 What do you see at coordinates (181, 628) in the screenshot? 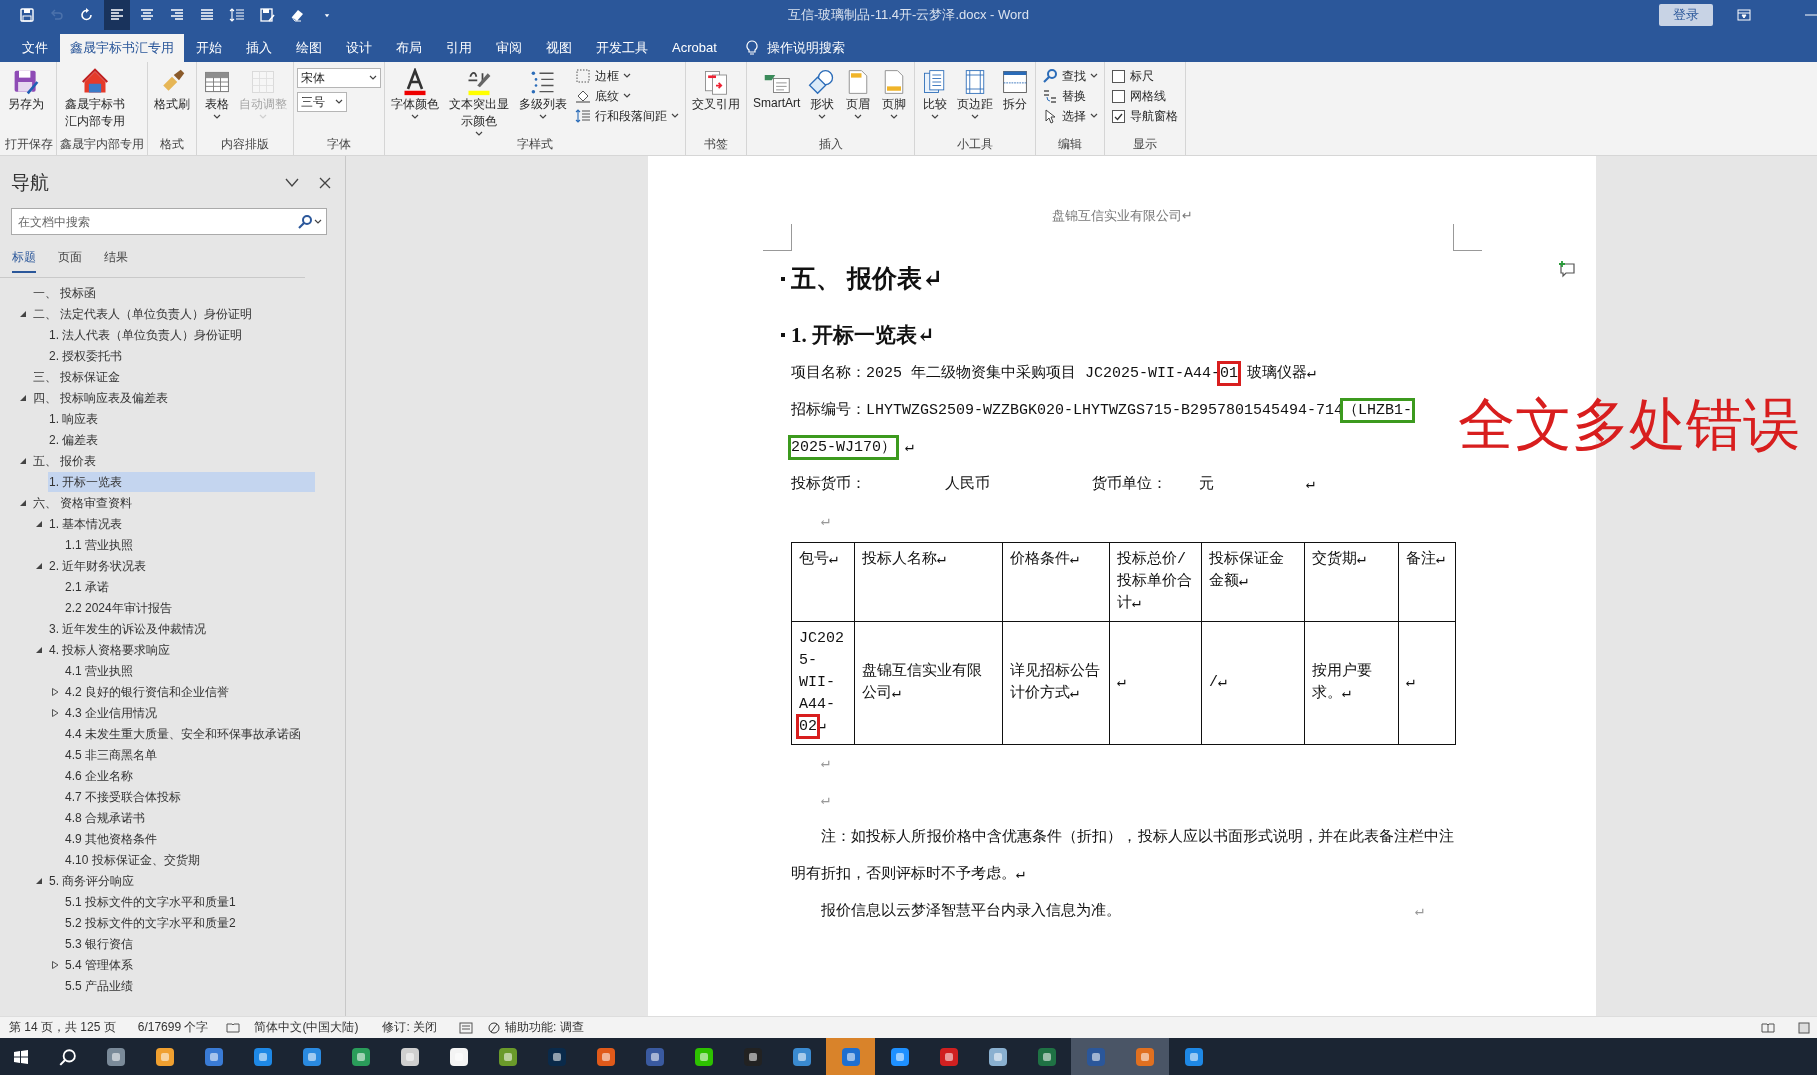
I see `heading-item: 3. 近年发生的诉讼及仲裁情况` at bounding box center [181, 628].